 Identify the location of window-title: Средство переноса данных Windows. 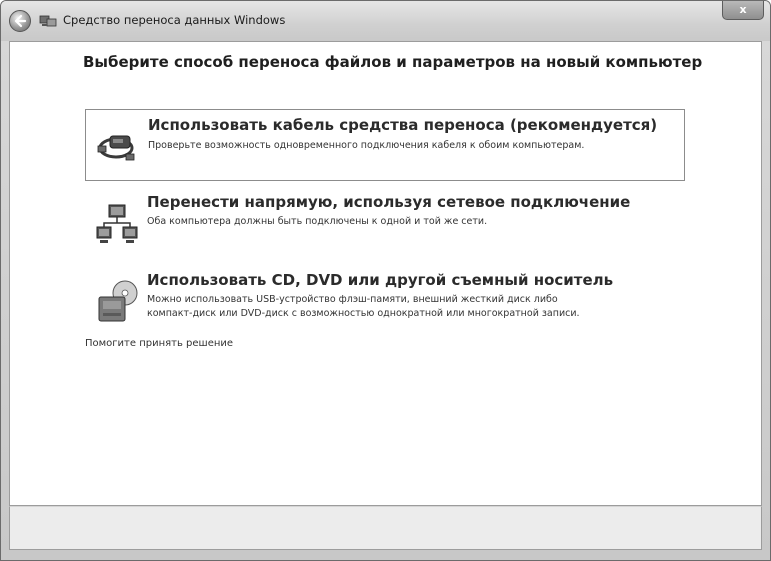
(174, 20).